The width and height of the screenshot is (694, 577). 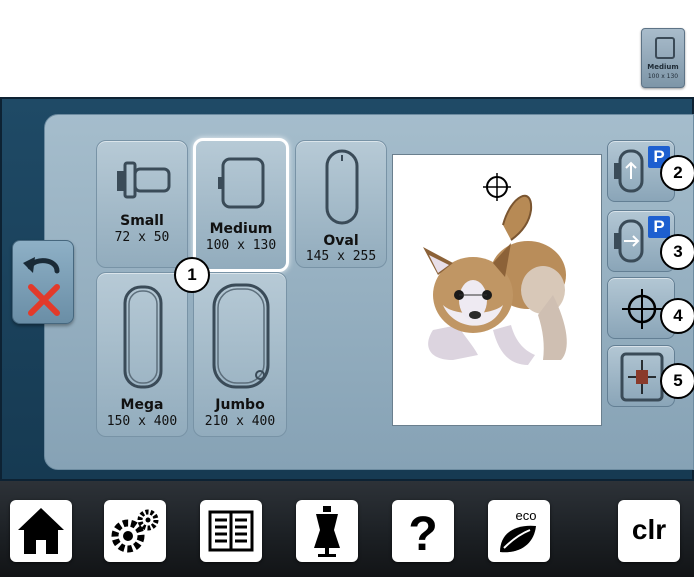 I want to click on dog-embroidery-image, so click(x=495, y=269).